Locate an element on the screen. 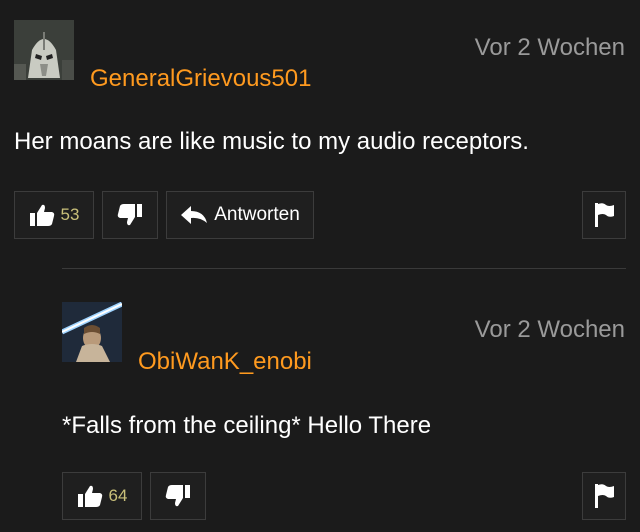 This screenshot has height=532, width=640. username: ObiWanK_enobi is located at coordinates (225, 362).